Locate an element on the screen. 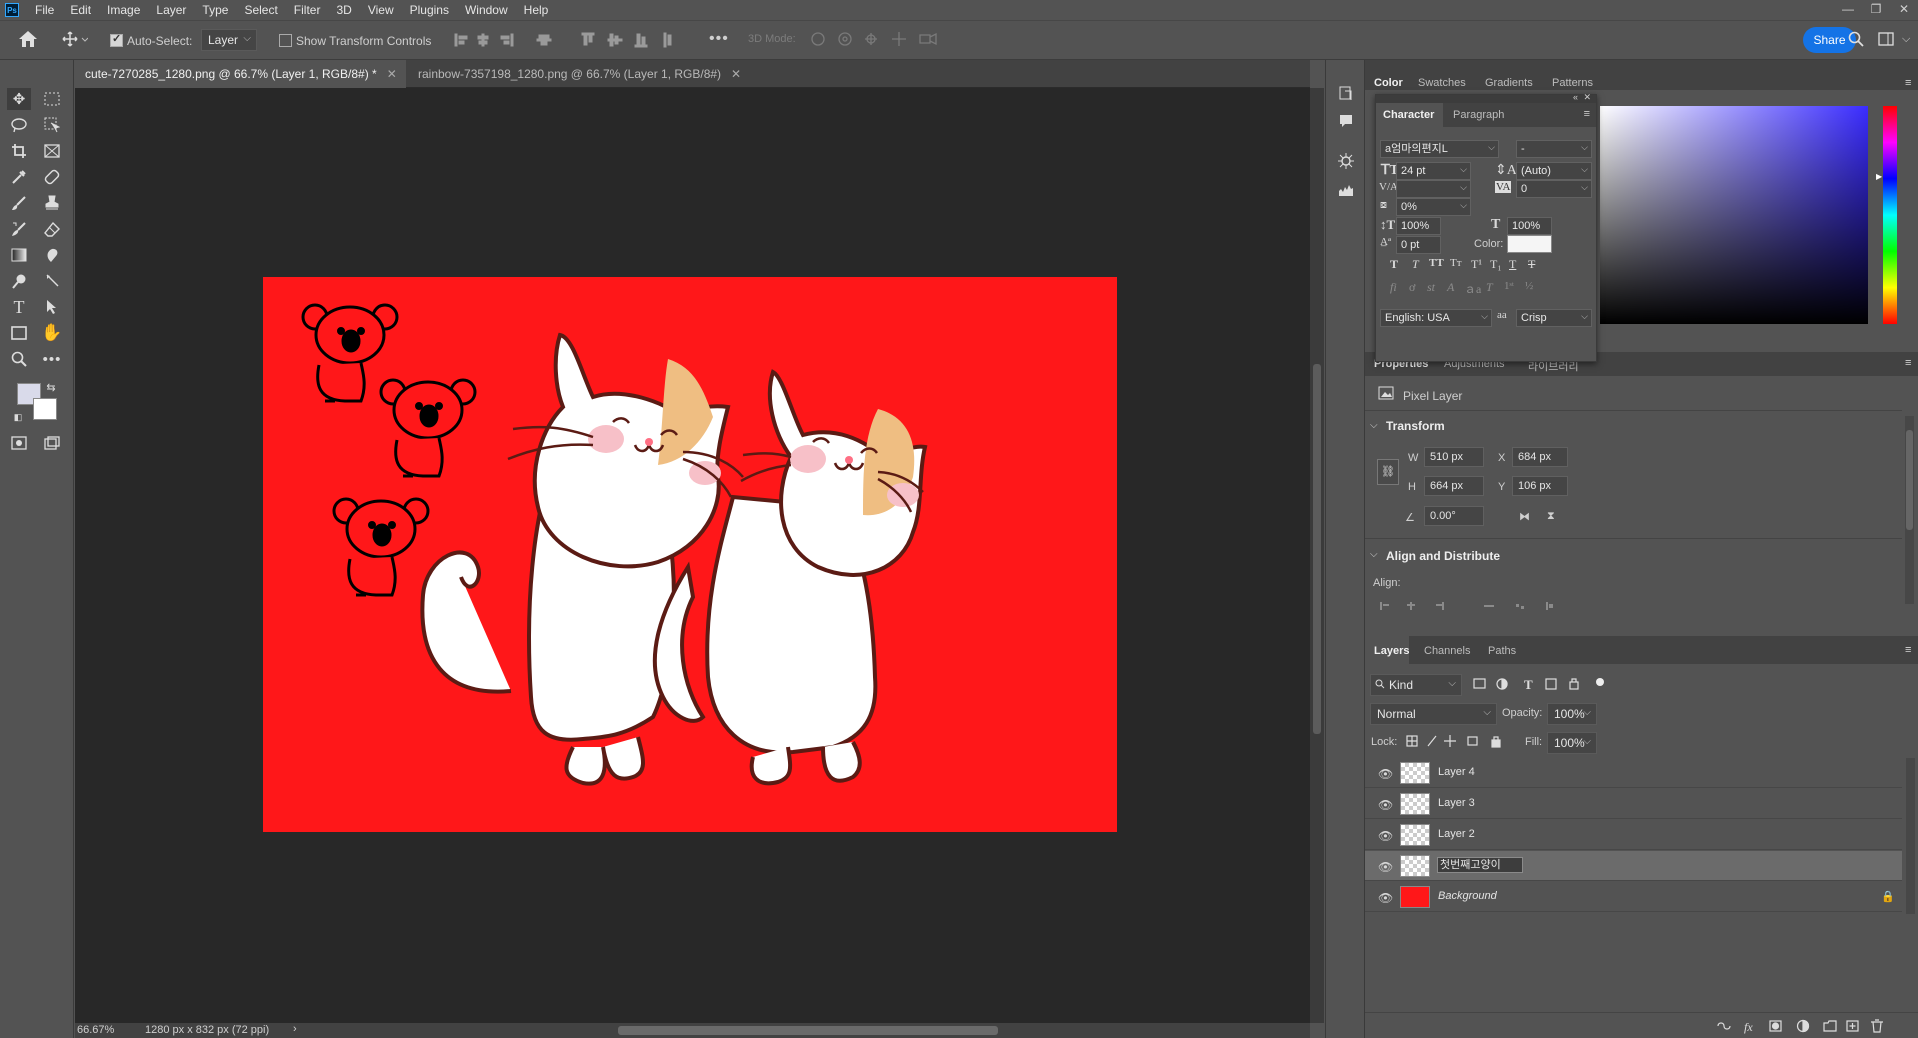 The width and height of the screenshot is (1918, 1038). default-colors-icon: ◧ is located at coordinates (18, 417).